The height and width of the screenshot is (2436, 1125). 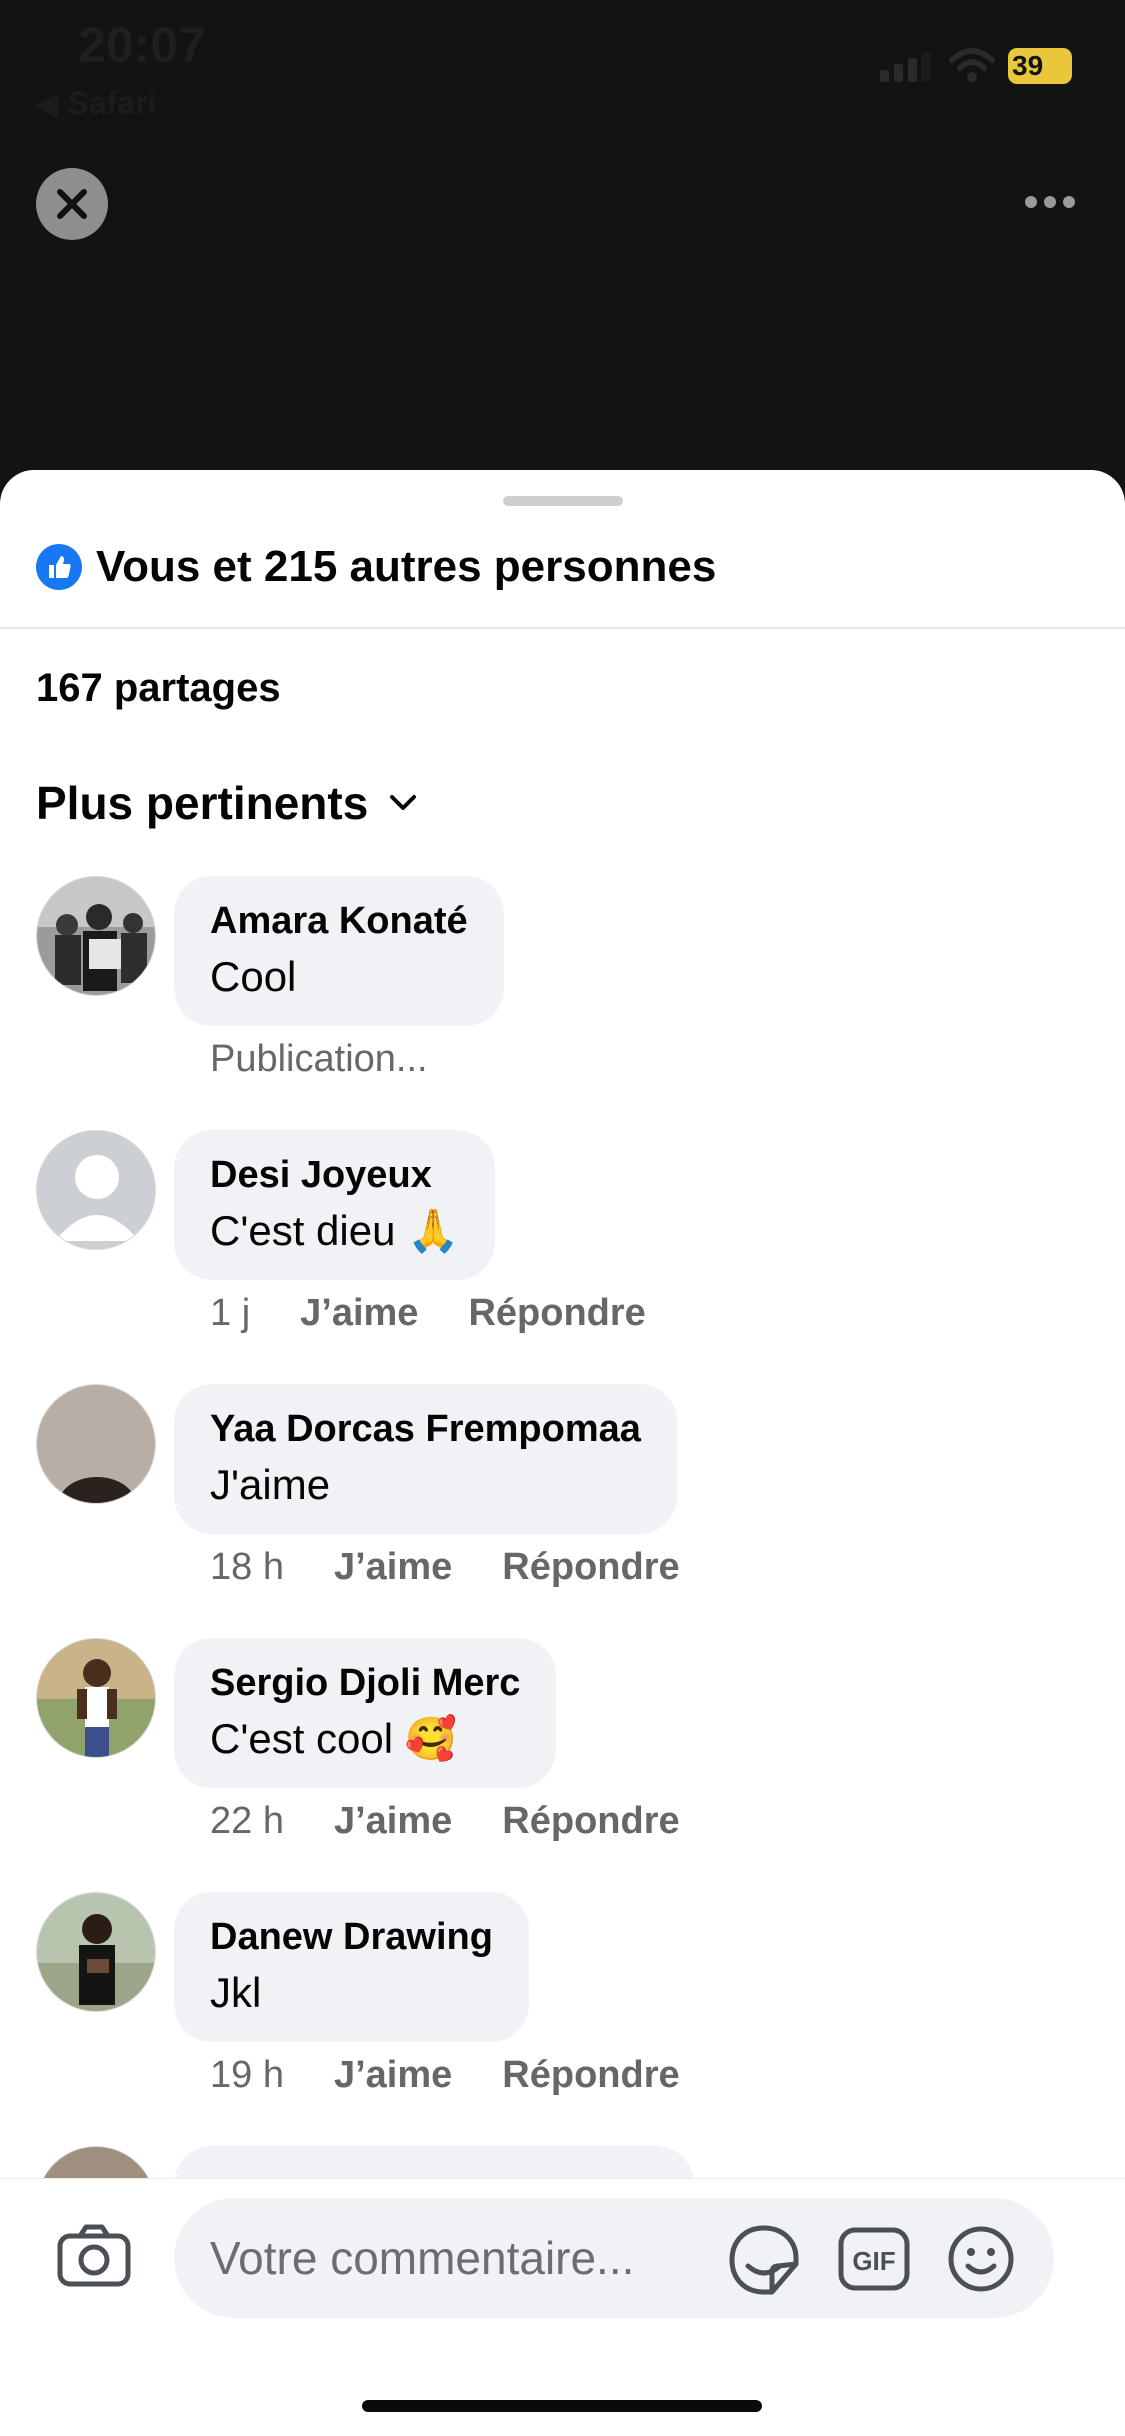 I want to click on comment-meta: 22 h J’aime Répondre, so click(x=445, y=1821).